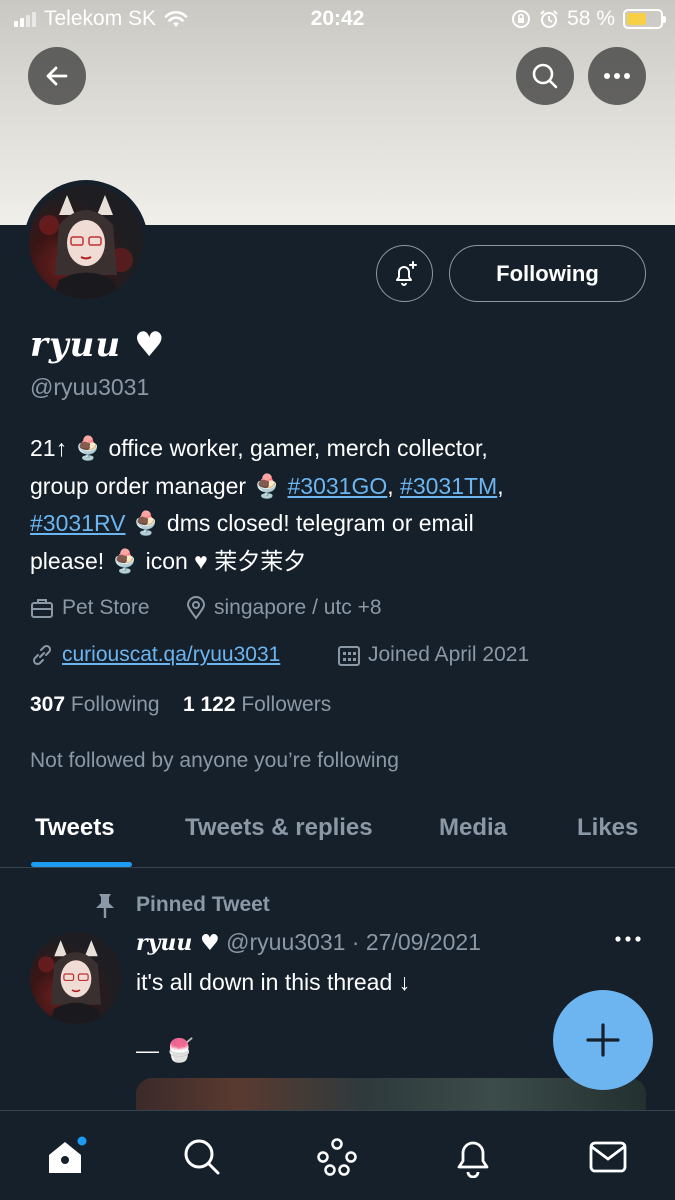 The image size is (675, 1200). I want to click on bottom-nav, so click(337, 1155).